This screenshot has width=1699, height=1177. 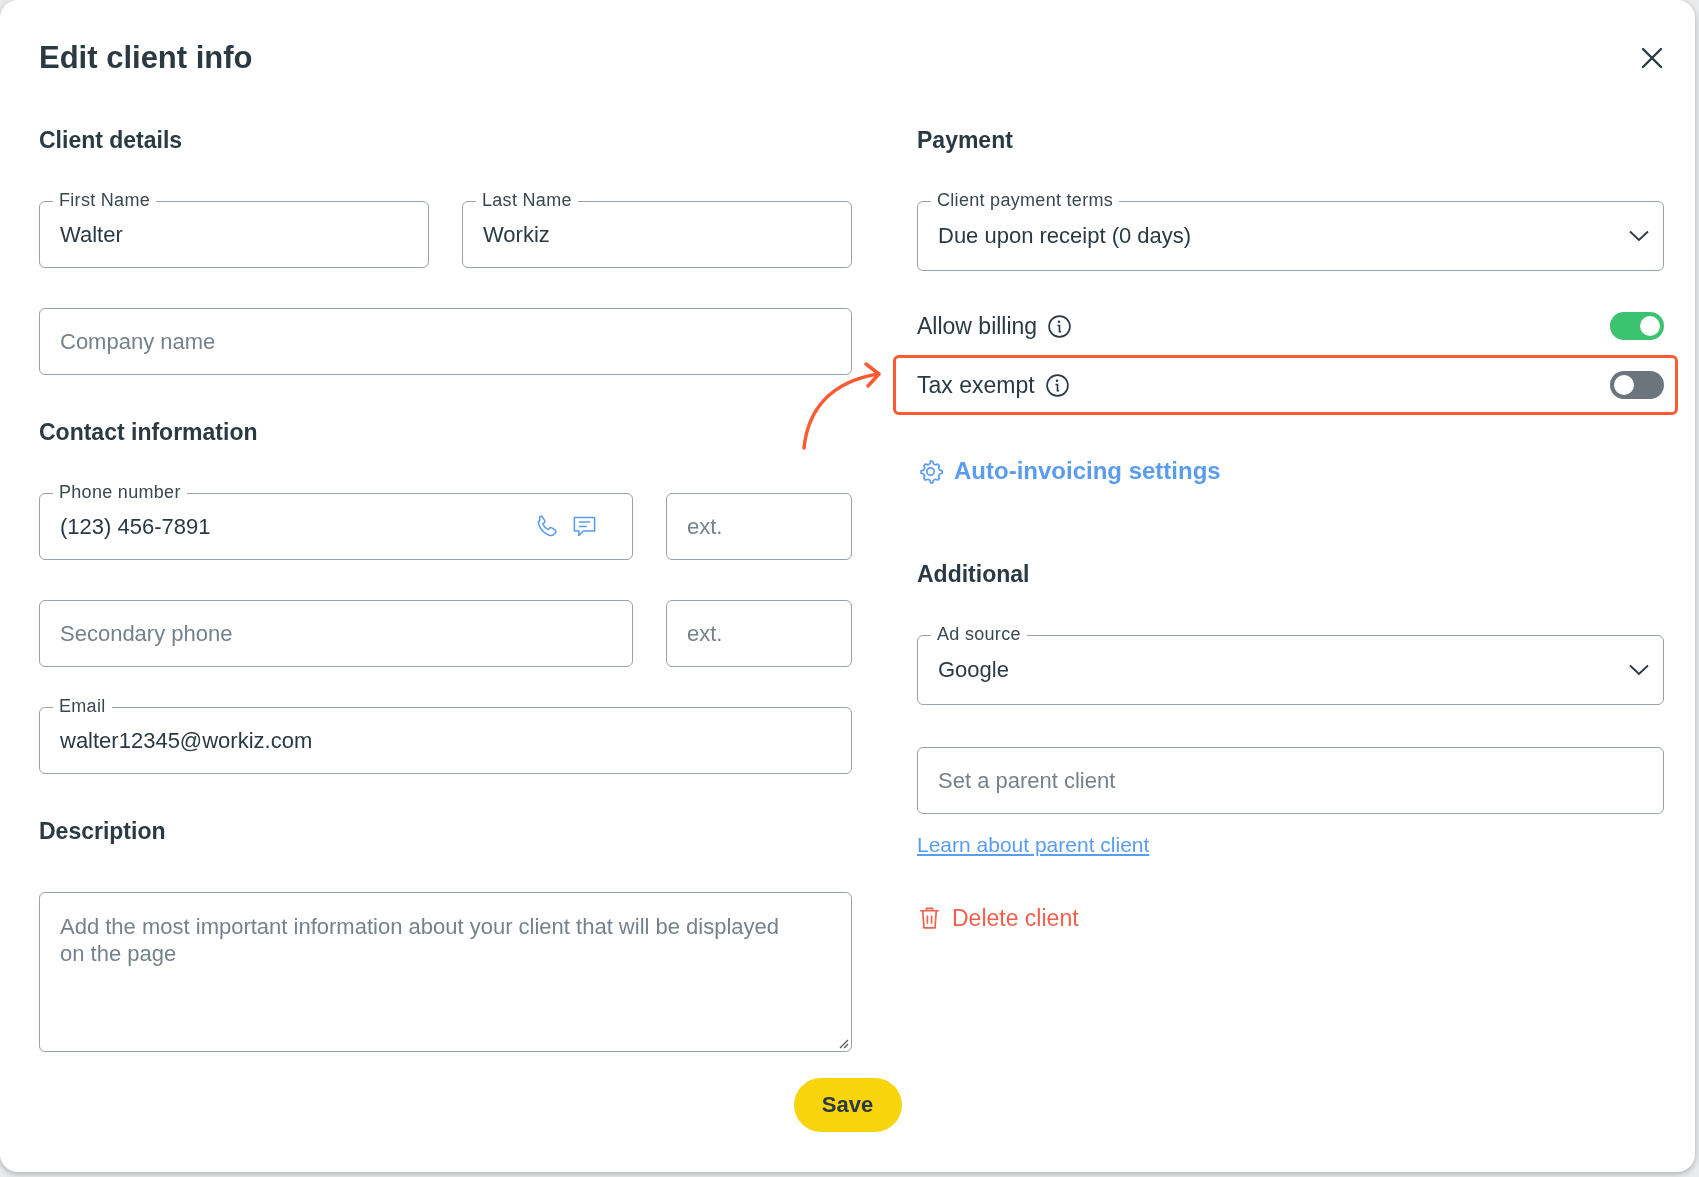 I want to click on delete-button: Delete client, so click(x=998, y=918).